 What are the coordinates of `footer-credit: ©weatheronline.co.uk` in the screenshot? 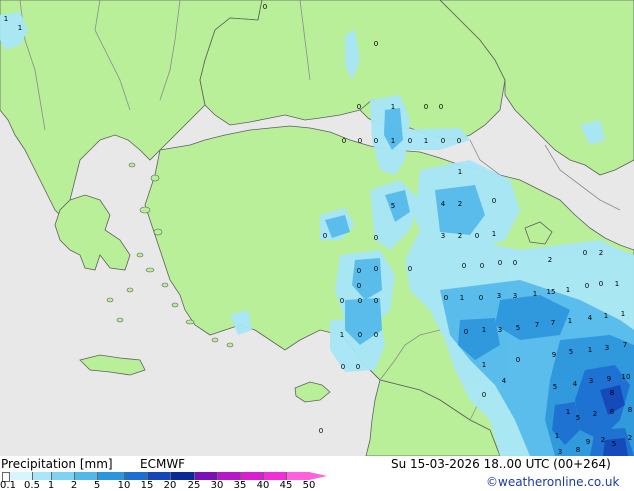 It's located at (553, 482).